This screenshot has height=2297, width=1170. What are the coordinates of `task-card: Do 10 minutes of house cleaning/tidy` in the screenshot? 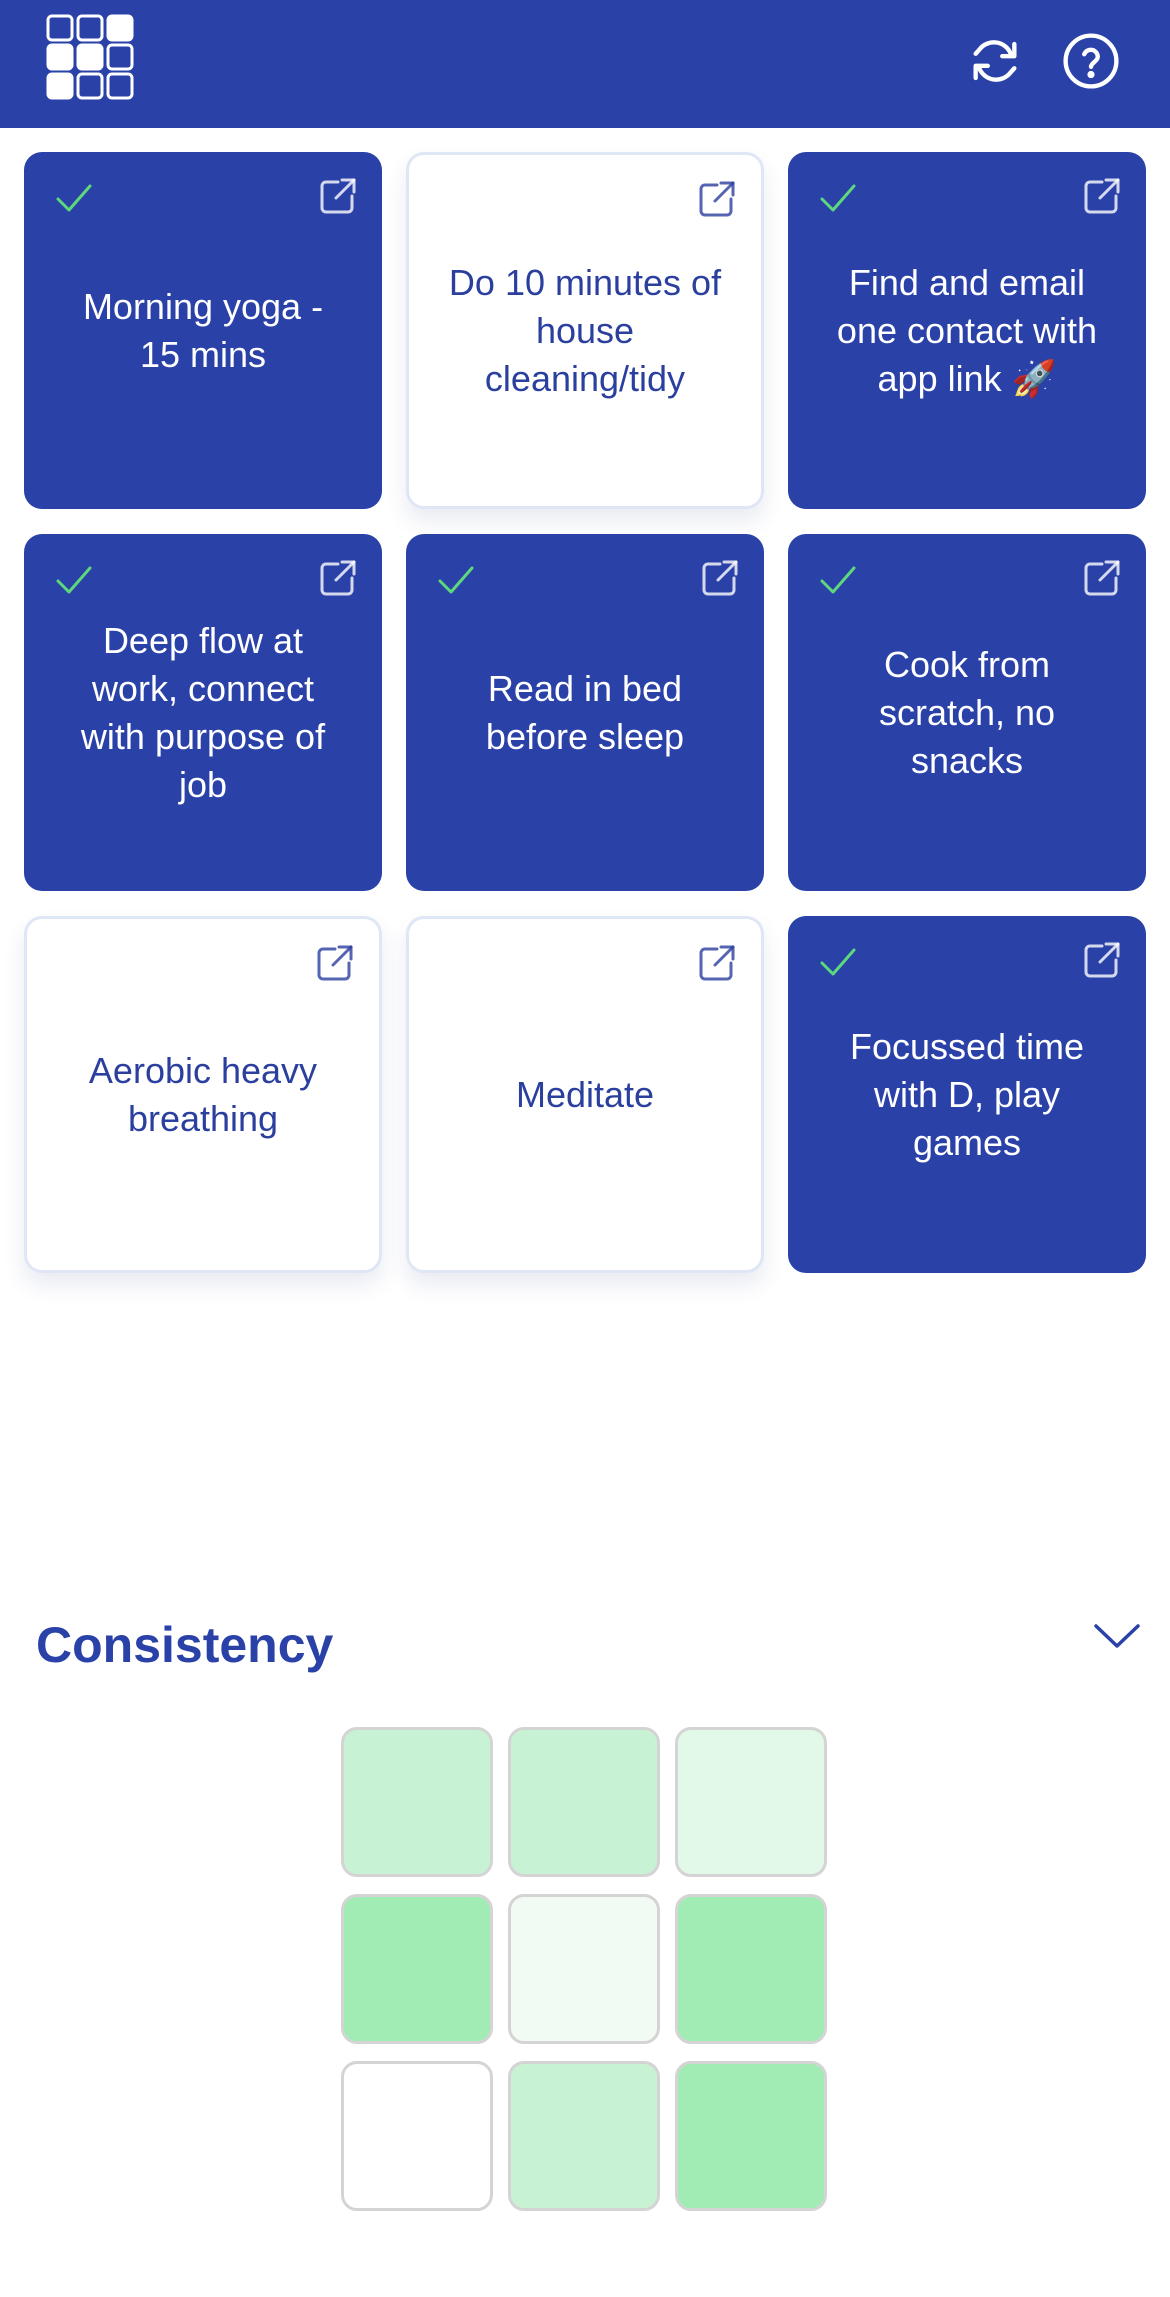 It's located at (585, 330).